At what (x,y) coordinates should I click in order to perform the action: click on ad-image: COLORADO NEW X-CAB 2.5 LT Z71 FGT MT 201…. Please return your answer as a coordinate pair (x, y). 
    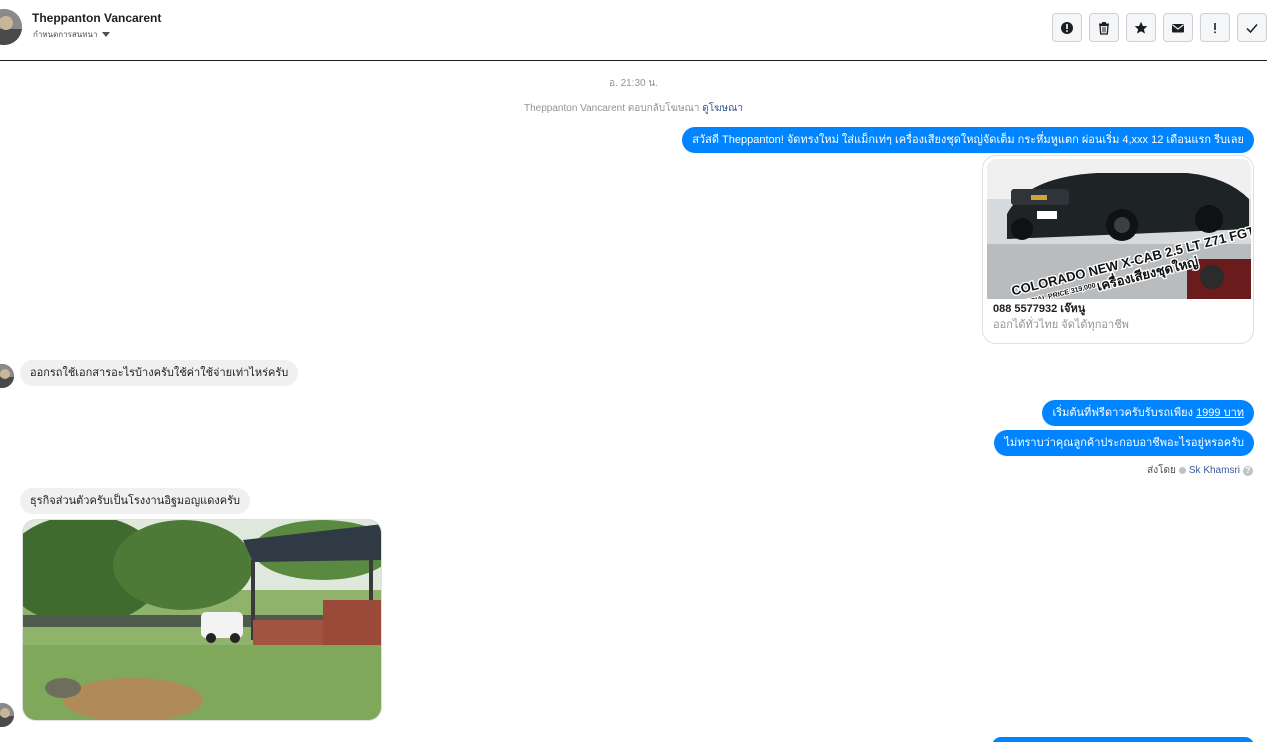
    Looking at the image, I should click on (1119, 229).